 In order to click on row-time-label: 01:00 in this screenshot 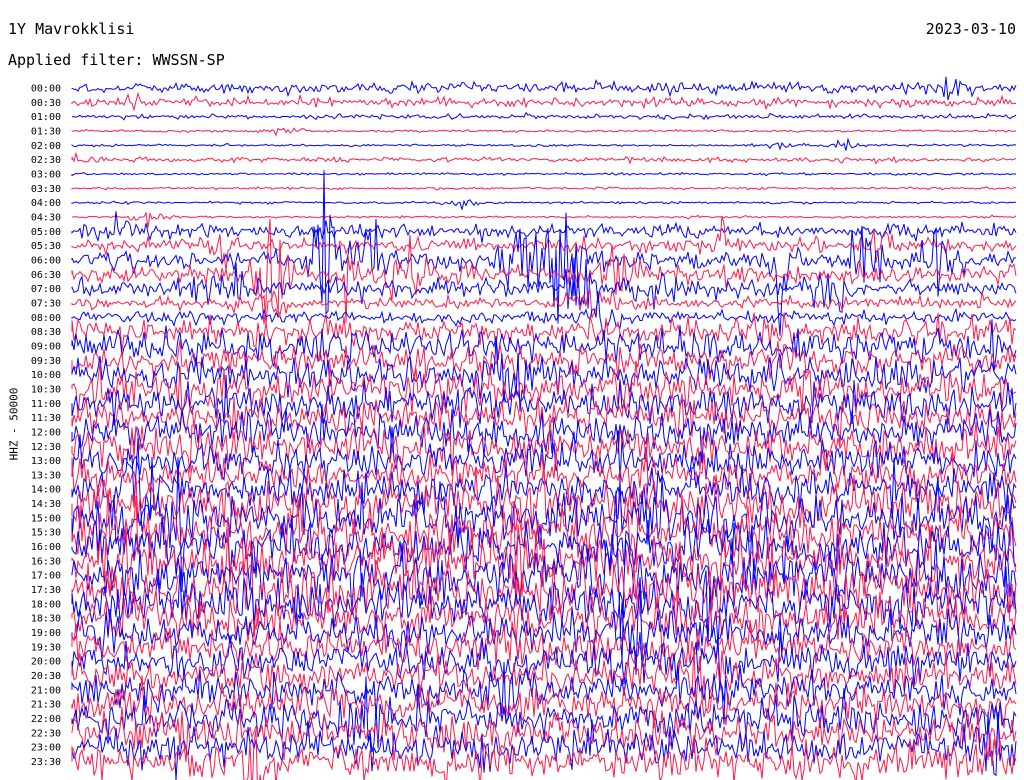, I will do `click(46, 117)`.